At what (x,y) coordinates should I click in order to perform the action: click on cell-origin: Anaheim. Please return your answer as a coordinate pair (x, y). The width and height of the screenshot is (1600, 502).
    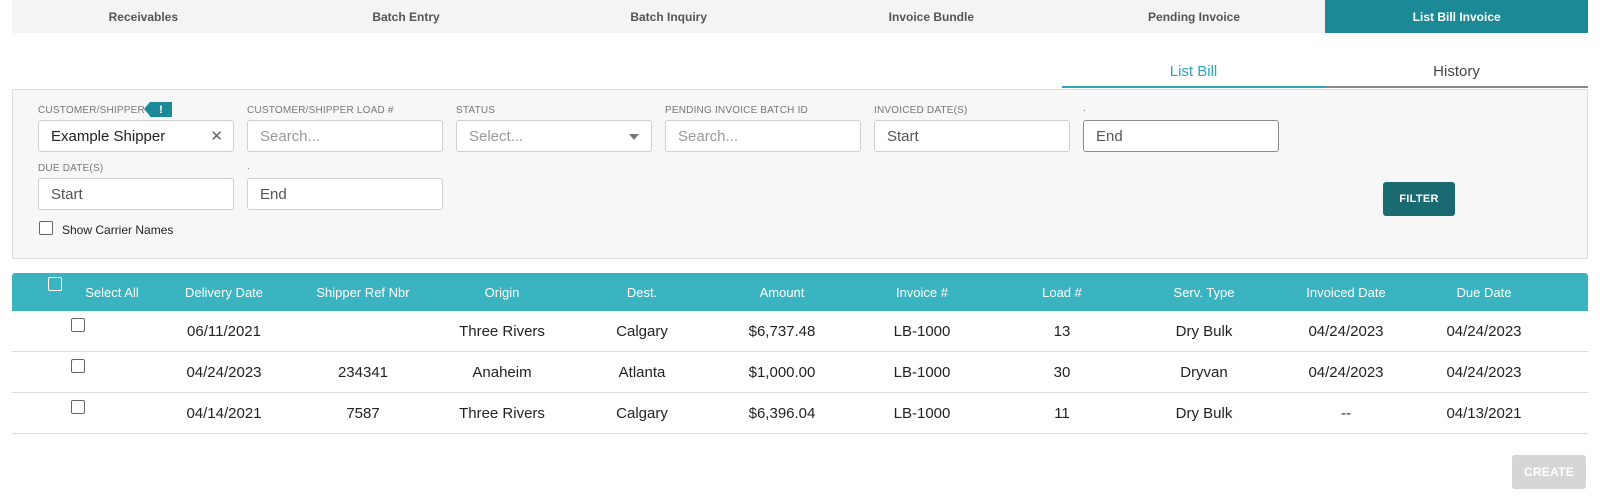
    Looking at the image, I should click on (502, 372).